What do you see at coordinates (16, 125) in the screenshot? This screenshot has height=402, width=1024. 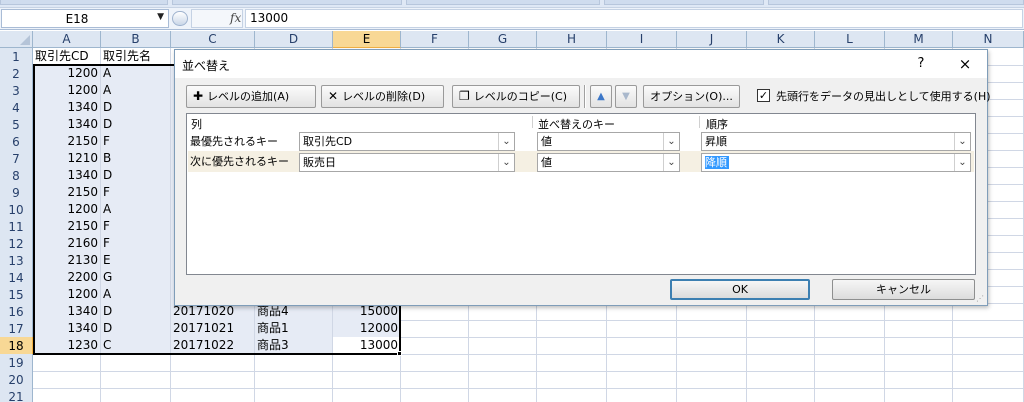 I see `row-header-5: 5` at bounding box center [16, 125].